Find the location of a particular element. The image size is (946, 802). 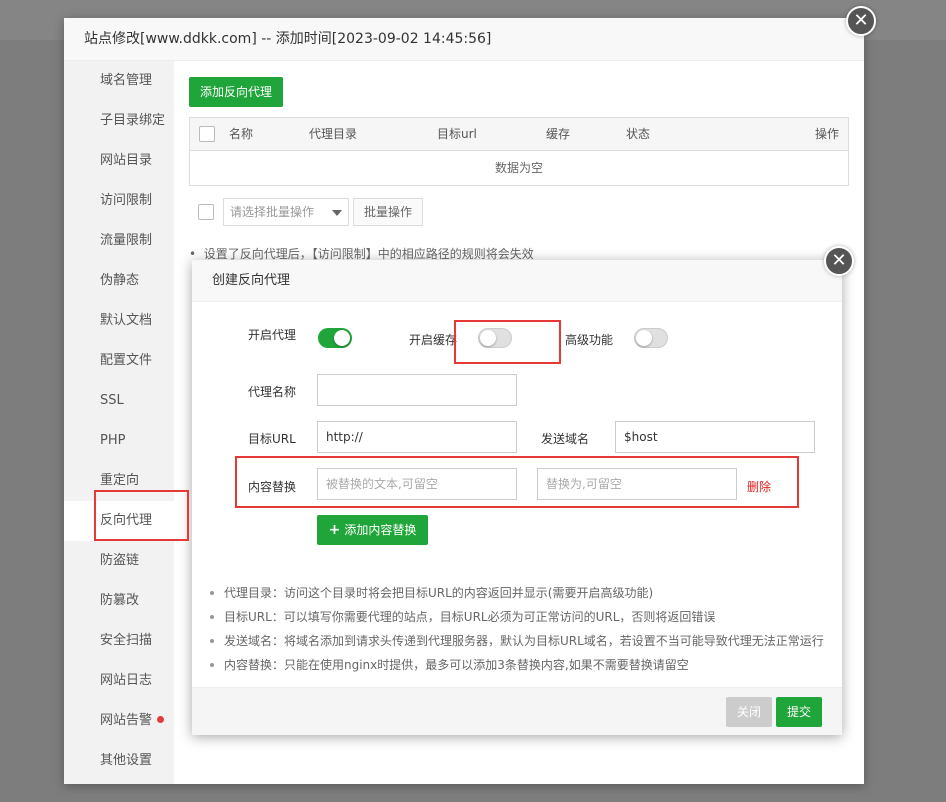

add-replace-button: + 添加内容替换 is located at coordinates (372, 530).